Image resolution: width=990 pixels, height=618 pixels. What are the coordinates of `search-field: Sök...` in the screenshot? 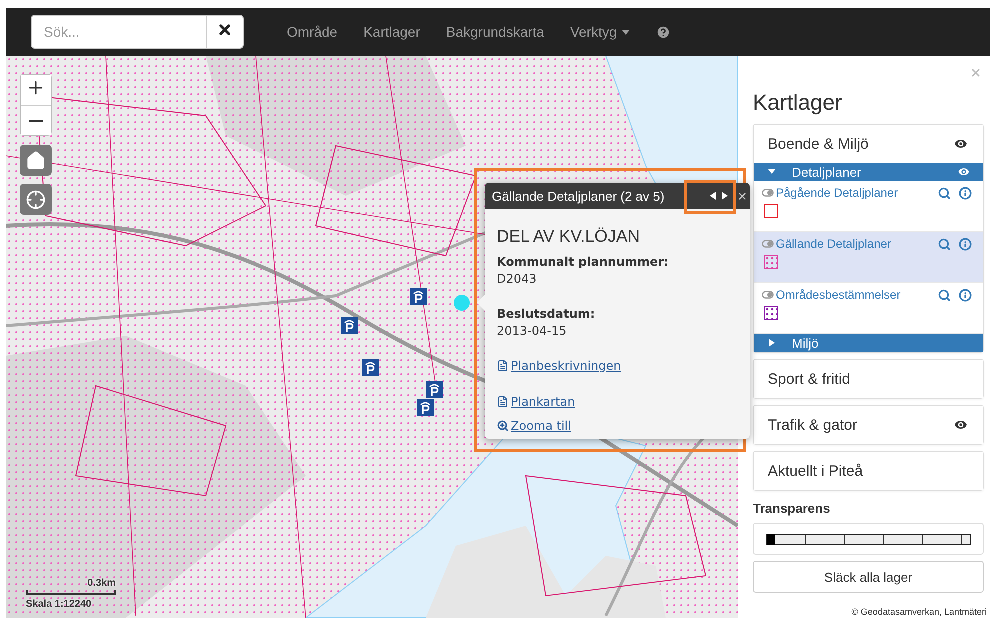 It's located at (119, 32).